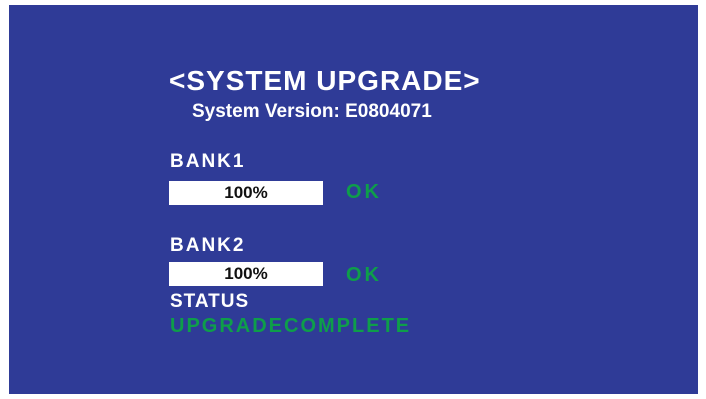  Describe the element at coordinates (364, 275) in the screenshot. I see `bank2-status: OK` at that location.